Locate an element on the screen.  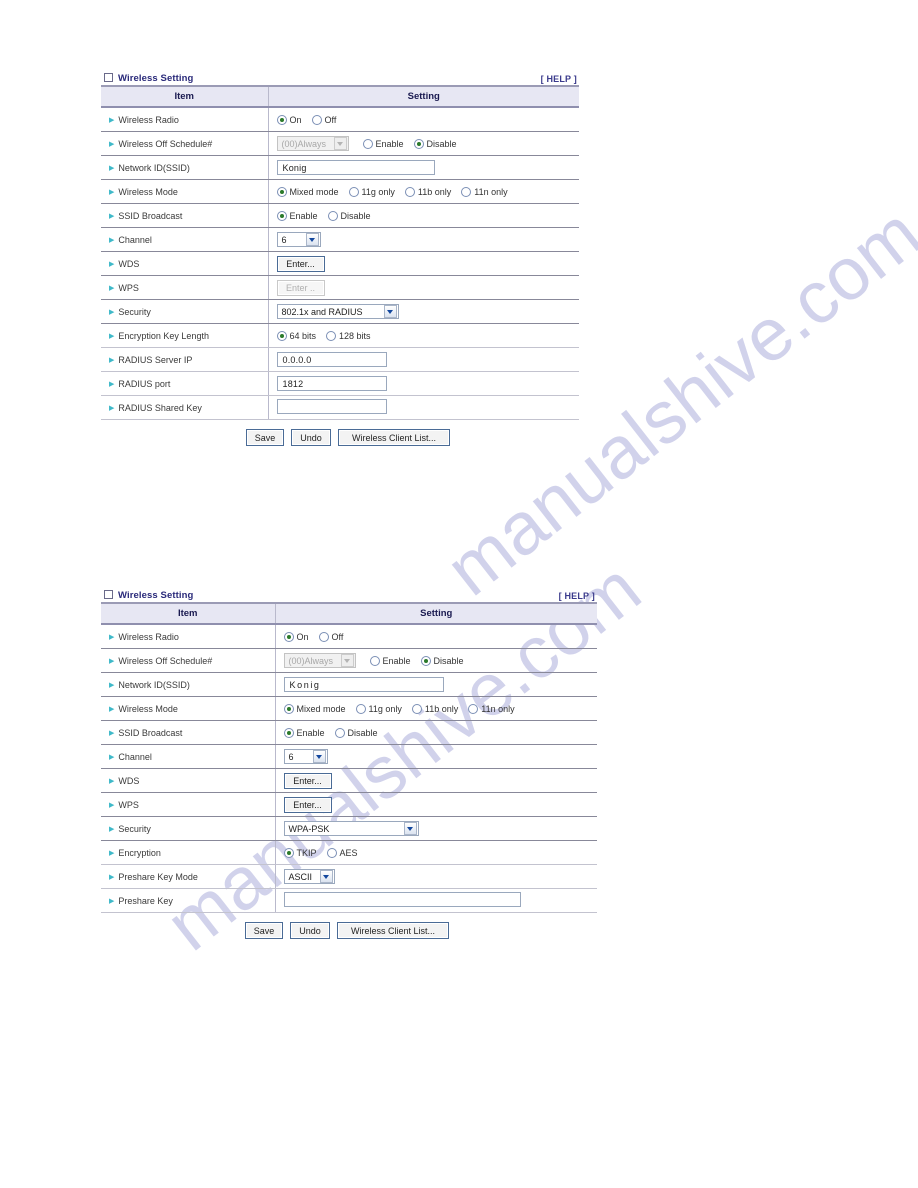
row-setting-cell-wireless-mode: Mixed mode 11g only 11b only 11n only is located at coordinates (436, 708).